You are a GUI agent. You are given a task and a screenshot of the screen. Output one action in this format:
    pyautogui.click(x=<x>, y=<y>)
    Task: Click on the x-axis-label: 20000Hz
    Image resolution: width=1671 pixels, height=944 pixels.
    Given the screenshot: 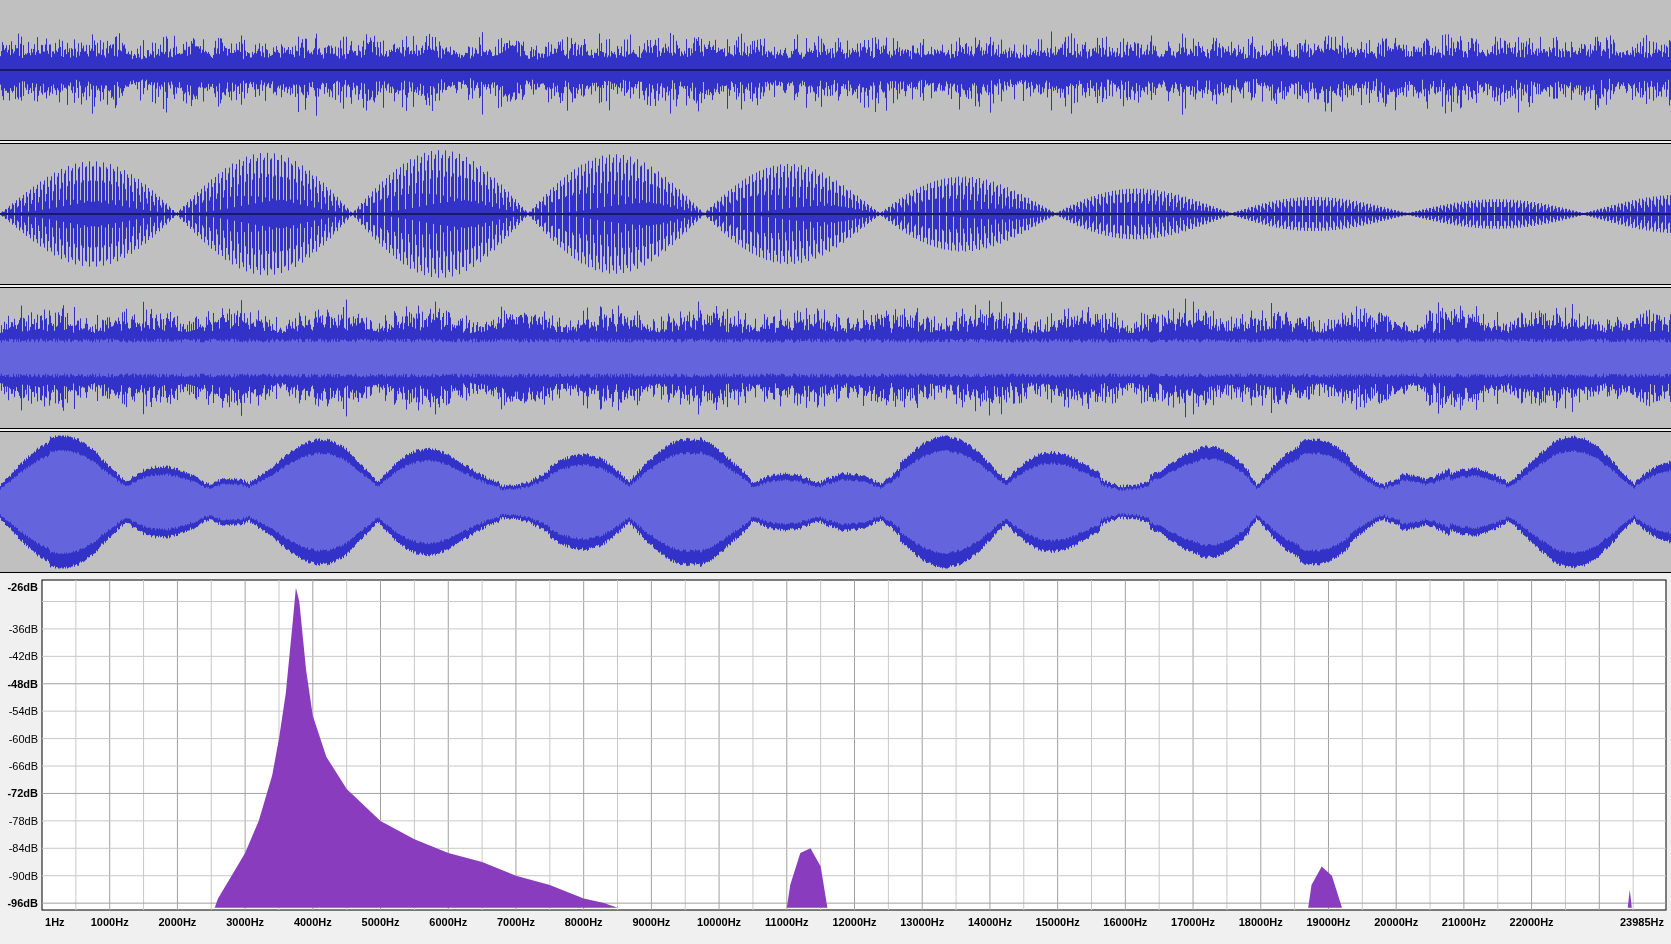 What is the action you would take?
    pyautogui.click(x=1396, y=922)
    